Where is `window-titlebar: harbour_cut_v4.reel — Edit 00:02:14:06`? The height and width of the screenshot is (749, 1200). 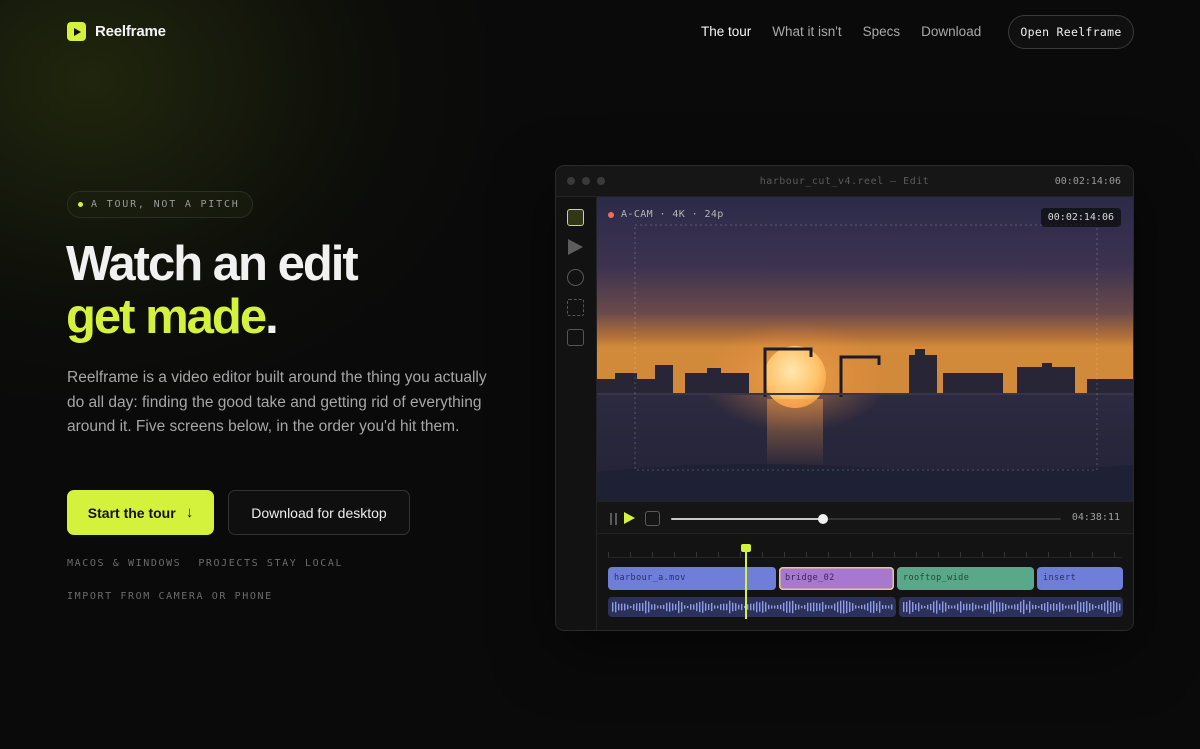 window-titlebar: harbour_cut_v4.reel — Edit 00:02:14:06 is located at coordinates (844, 181).